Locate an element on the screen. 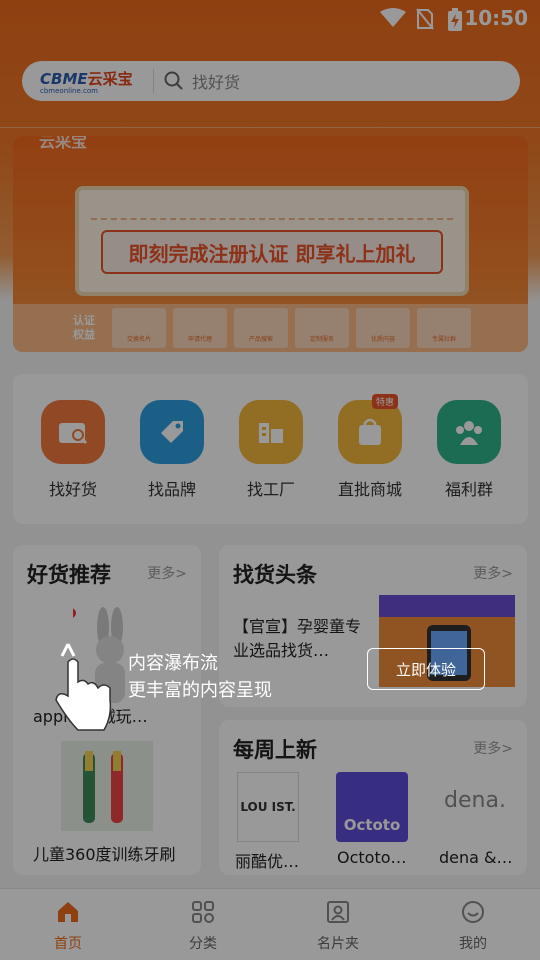 This screenshot has width=540, height=960. try-now-button: 立即体验 is located at coordinates (426, 669).